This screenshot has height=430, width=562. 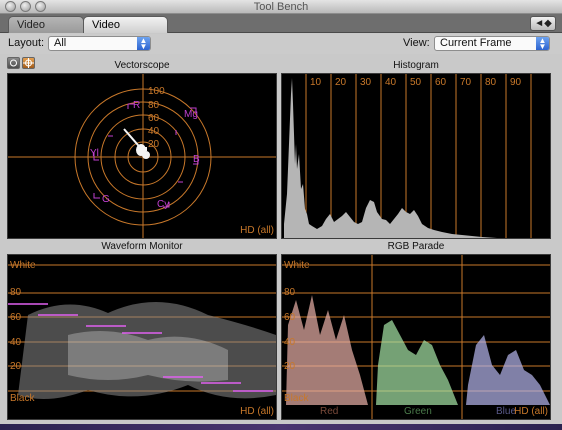 What do you see at coordinates (506, 411) in the screenshot?
I see `channel-label-blue: Blue` at bounding box center [506, 411].